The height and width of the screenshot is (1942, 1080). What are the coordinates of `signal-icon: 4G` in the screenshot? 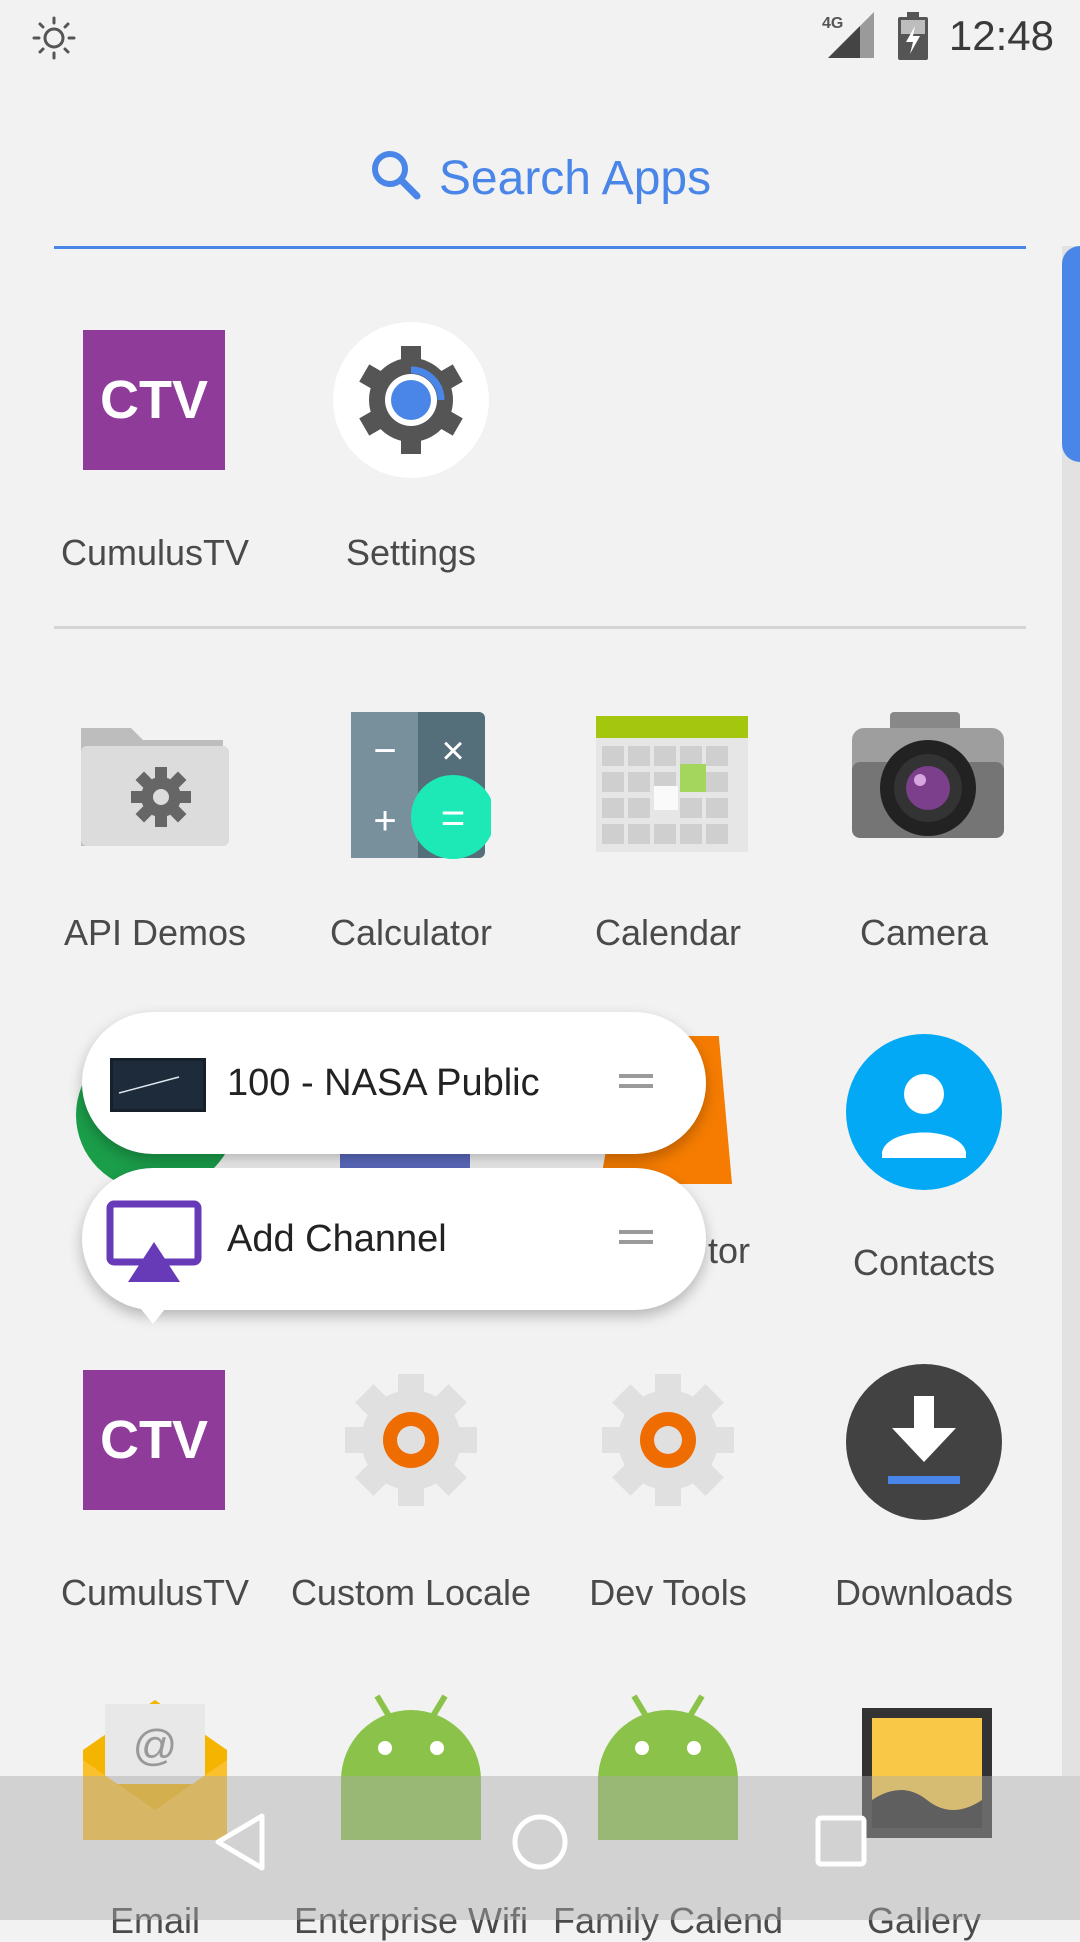 It's located at (848, 35).